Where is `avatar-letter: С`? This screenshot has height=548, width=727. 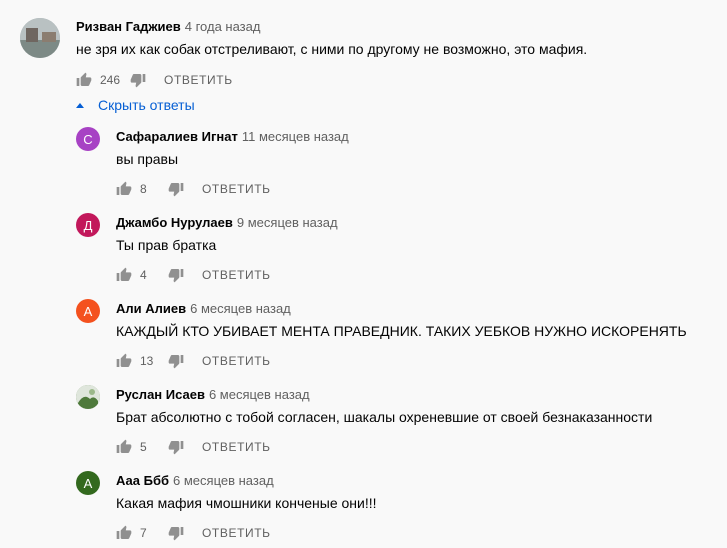 avatar-letter: С is located at coordinates (88, 139).